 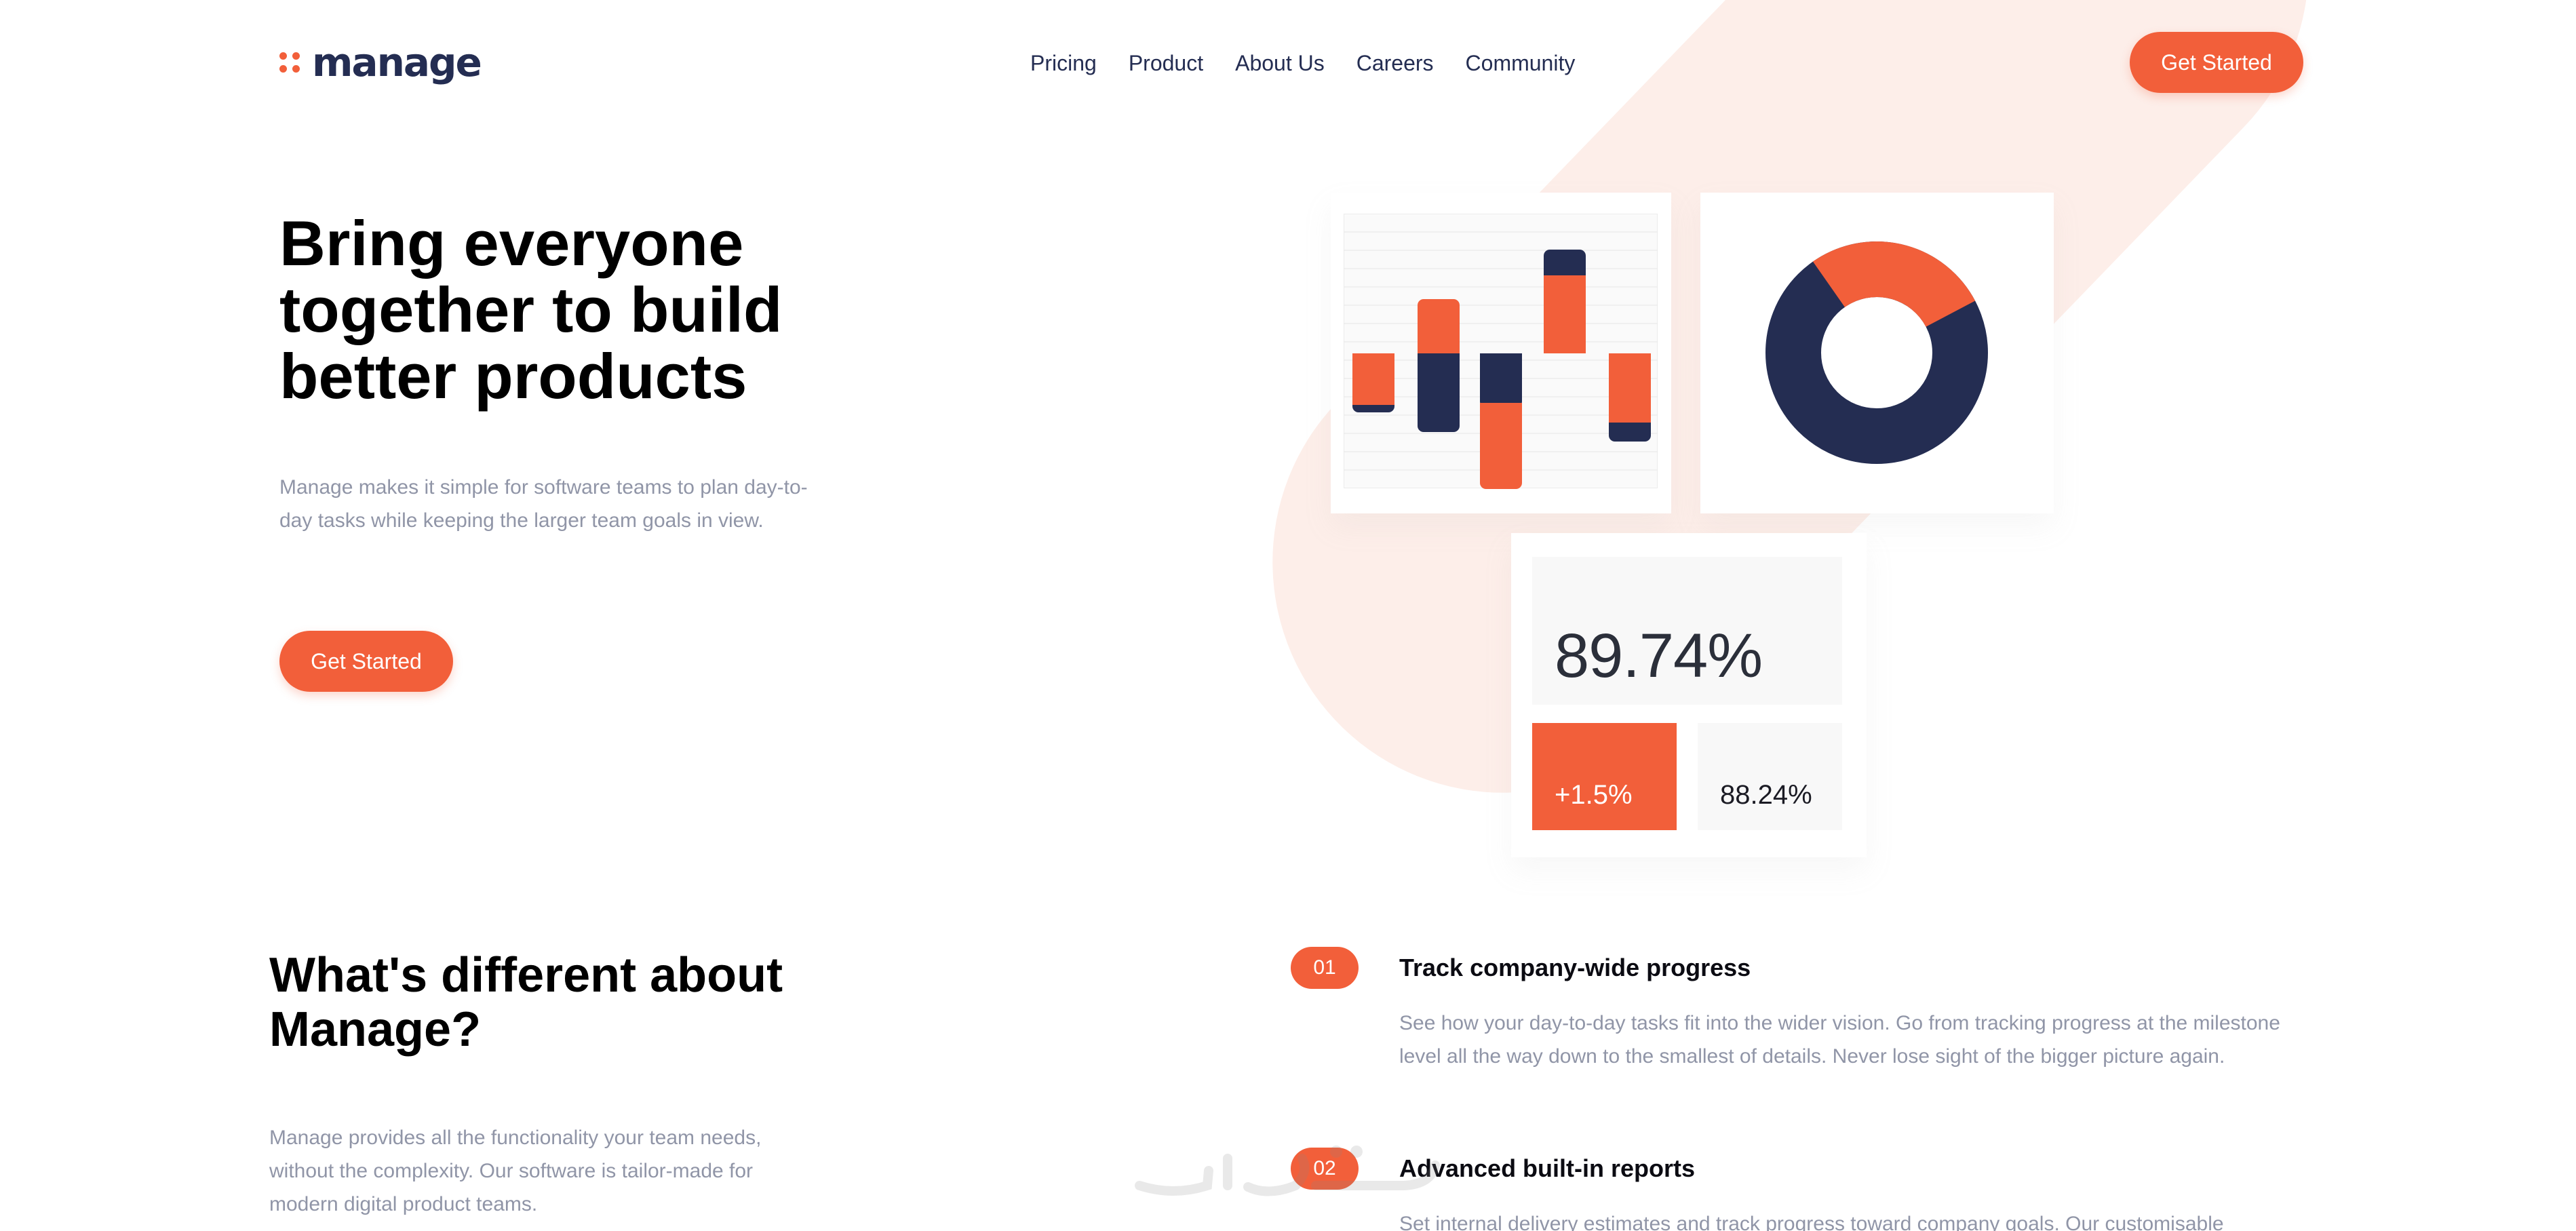 What do you see at coordinates (1770, 776) in the screenshot?
I see `stat-secondary-tile: 88.24%` at bounding box center [1770, 776].